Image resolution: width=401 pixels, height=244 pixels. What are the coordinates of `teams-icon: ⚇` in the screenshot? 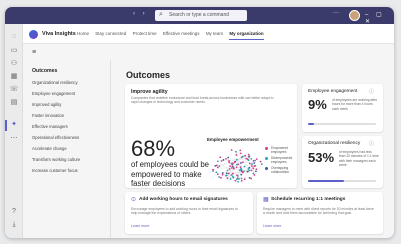 It's located at (14, 63).